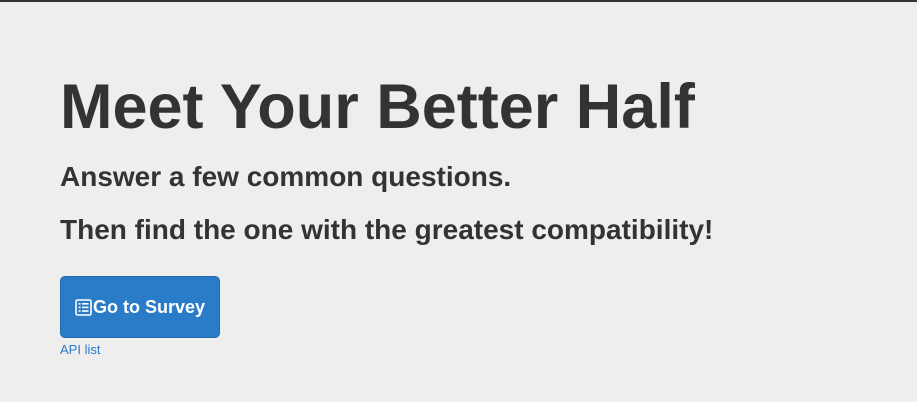 This screenshot has width=917, height=404. What do you see at coordinates (286, 176) in the screenshot?
I see `hero-subtitle-1: Answer a few common questions.` at bounding box center [286, 176].